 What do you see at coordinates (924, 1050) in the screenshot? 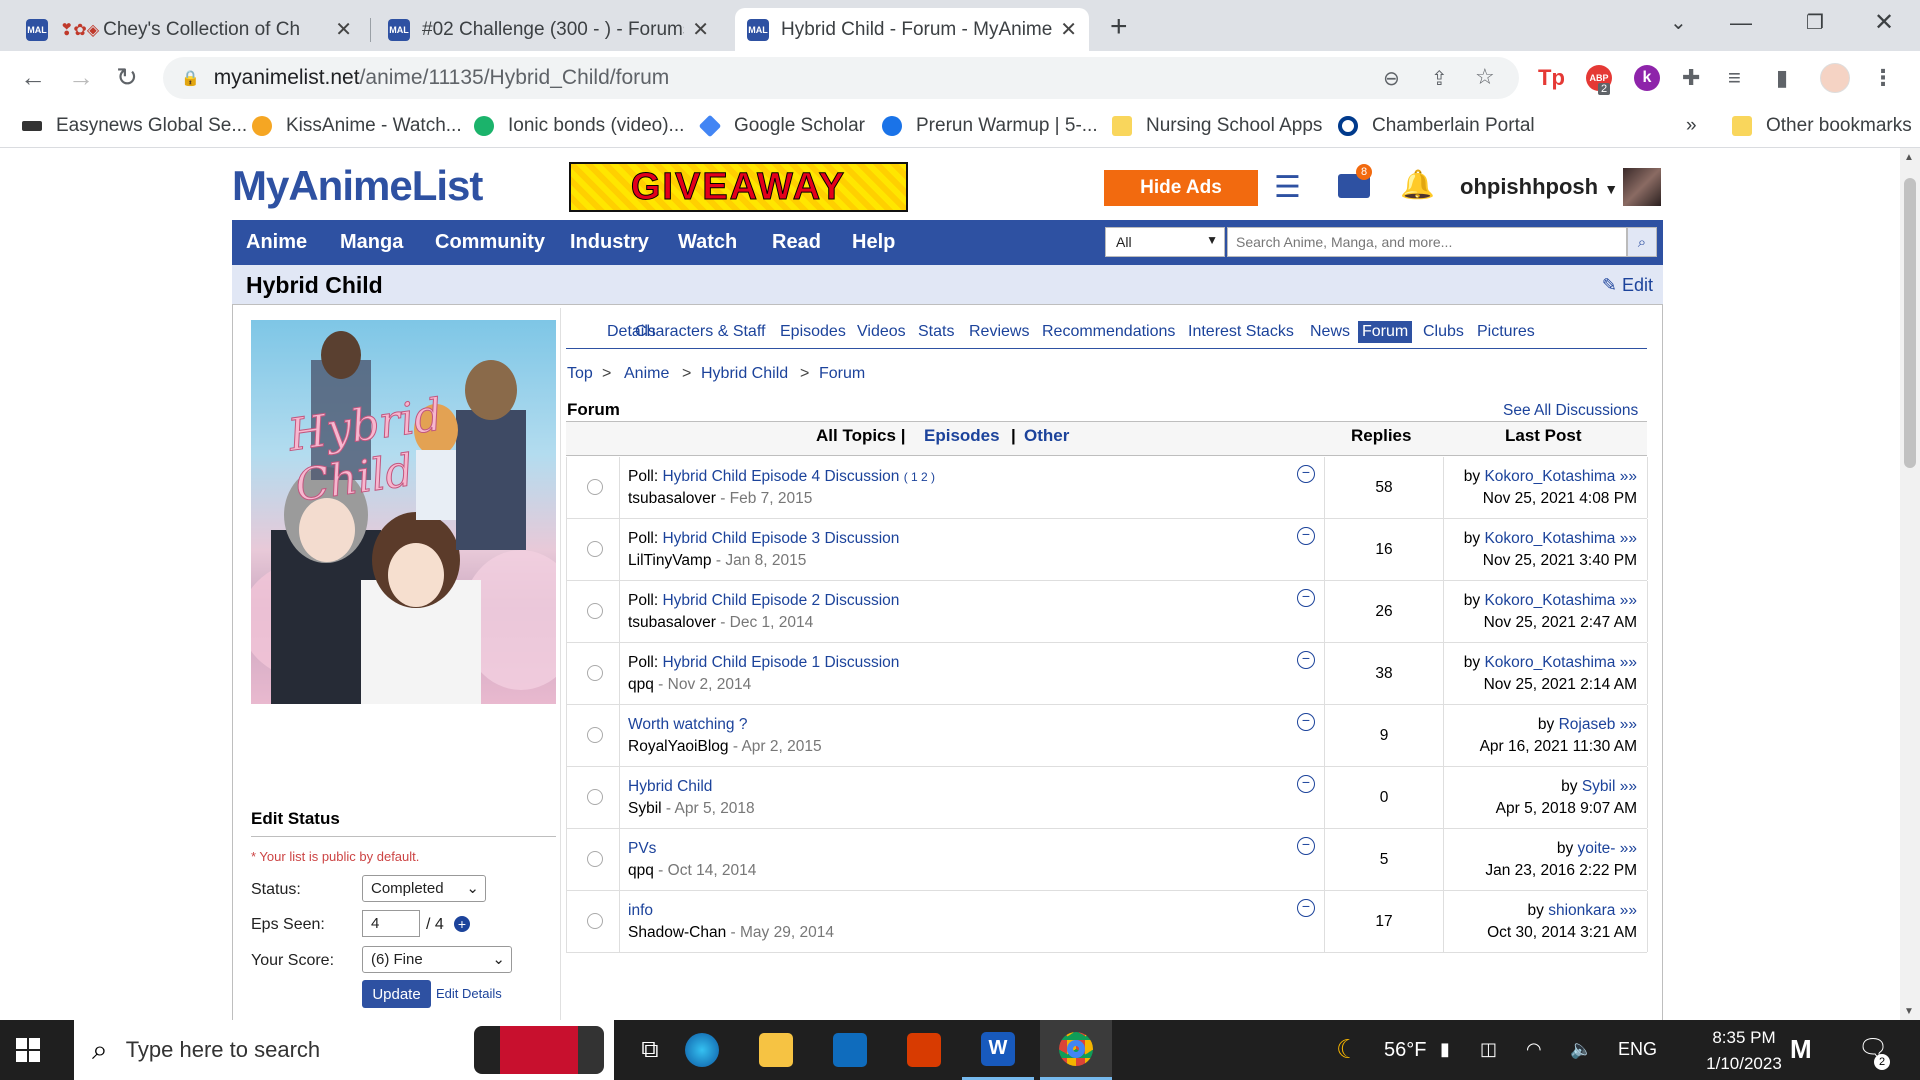
I see `office-icon` at bounding box center [924, 1050].